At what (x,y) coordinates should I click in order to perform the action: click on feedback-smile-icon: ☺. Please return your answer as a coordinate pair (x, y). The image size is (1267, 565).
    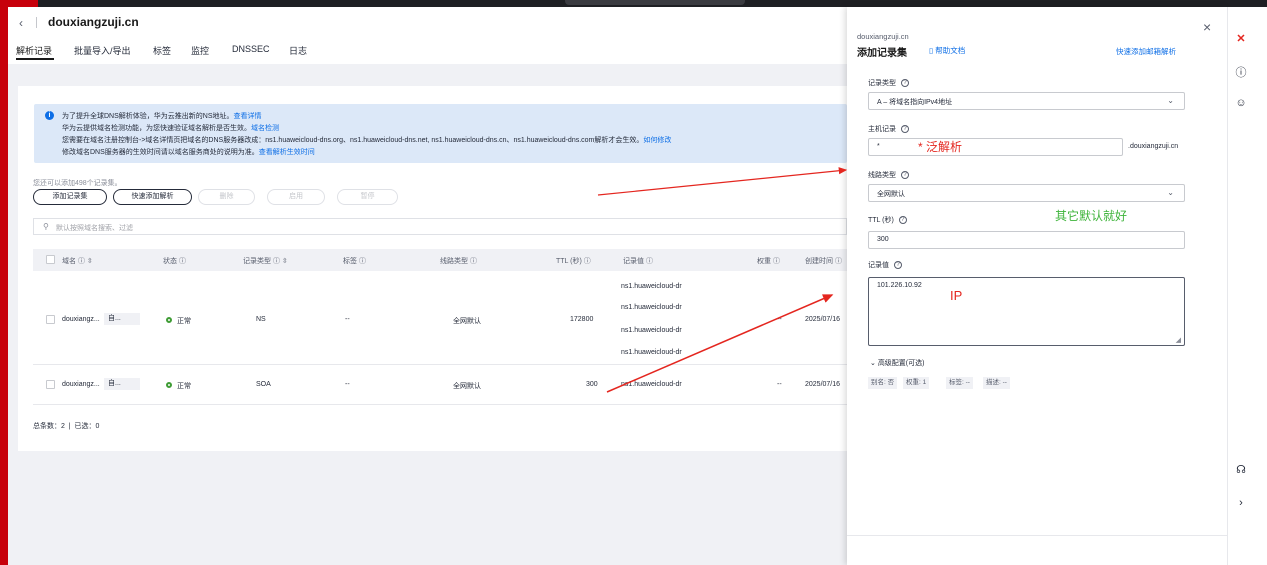
    Looking at the image, I should click on (1241, 103).